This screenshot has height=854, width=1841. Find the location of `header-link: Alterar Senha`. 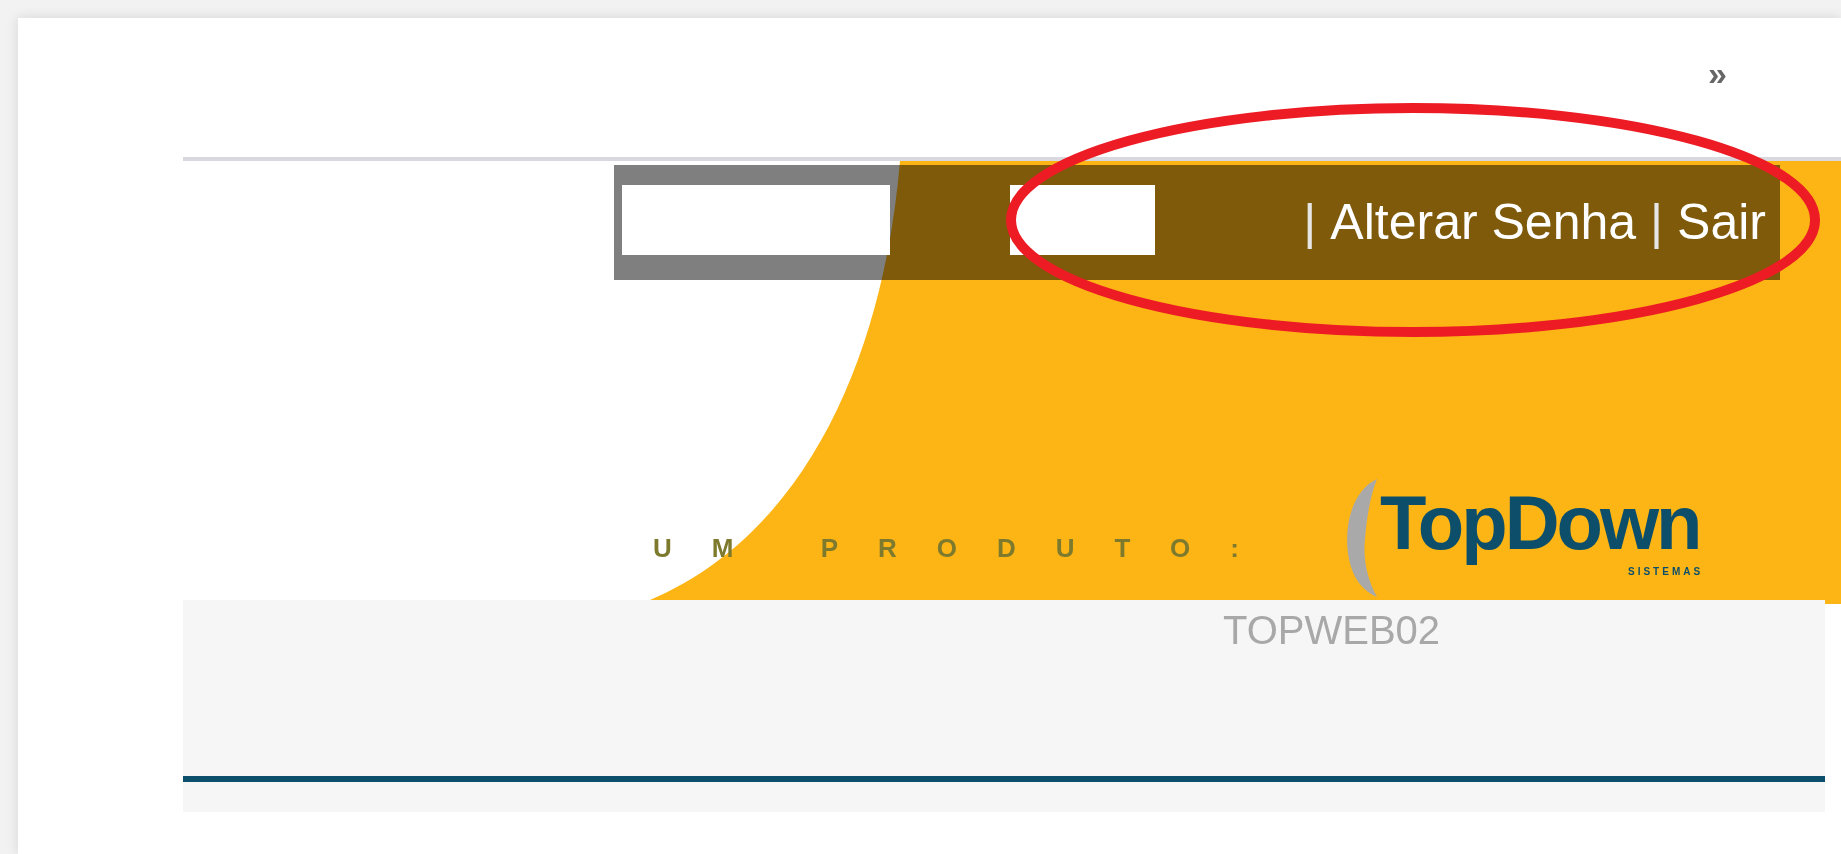

header-link: Alterar Senha is located at coordinates (1483, 222).